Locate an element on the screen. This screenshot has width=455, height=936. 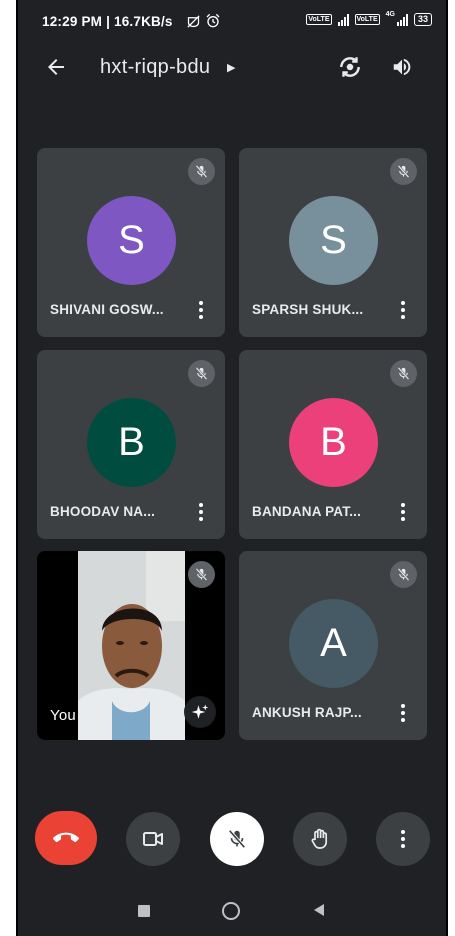
mic-toggle-button is located at coordinates (237, 839).